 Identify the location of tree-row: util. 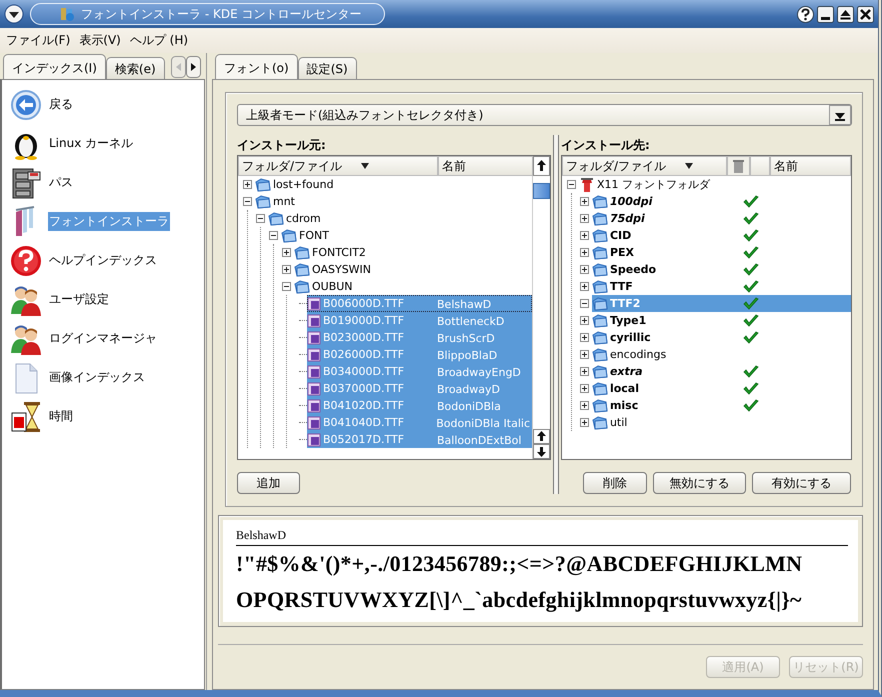
(721, 422).